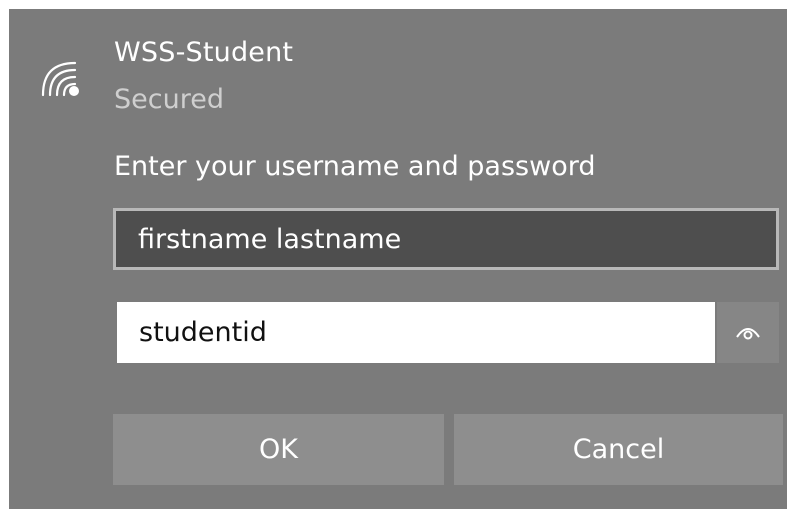 This screenshot has height=516, width=796. What do you see at coordinates (60, 76) in the screenshot?
I see `wifi-secured-icon` at bounding box center [60, 76].